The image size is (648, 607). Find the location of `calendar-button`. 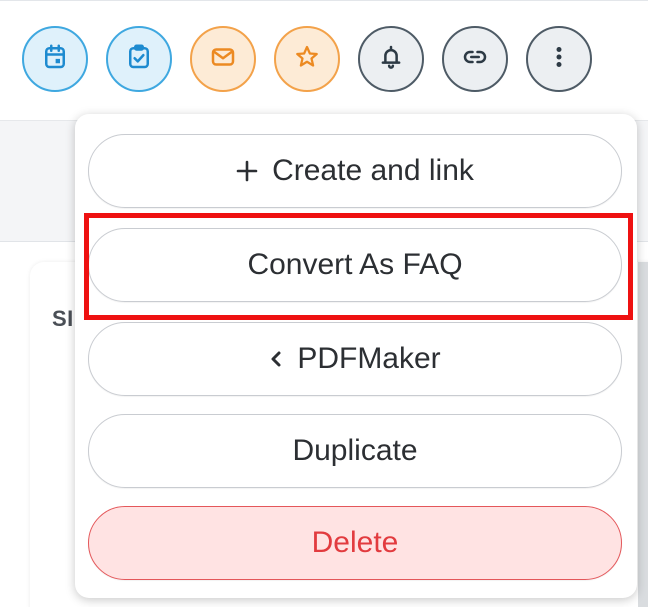

calendar-button is located at coordinates (55, 59).